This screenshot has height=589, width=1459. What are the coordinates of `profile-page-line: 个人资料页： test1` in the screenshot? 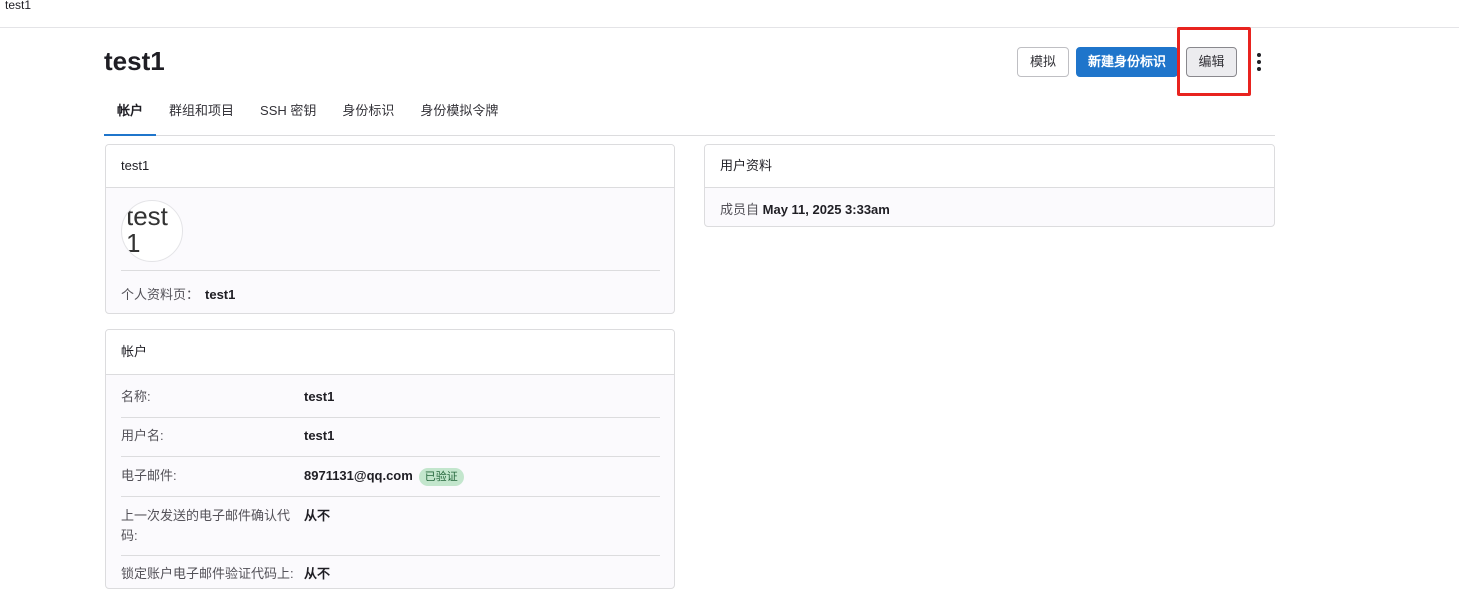 It's located at (178, 293).